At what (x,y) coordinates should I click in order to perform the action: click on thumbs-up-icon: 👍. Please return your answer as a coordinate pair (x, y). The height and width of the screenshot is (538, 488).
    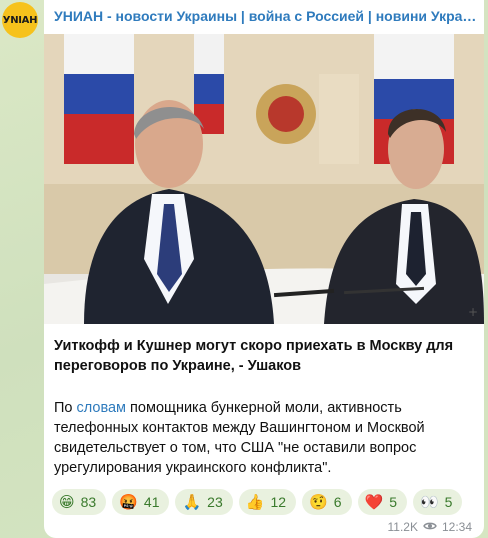
    Looking at the image, I should click on (255, 501).